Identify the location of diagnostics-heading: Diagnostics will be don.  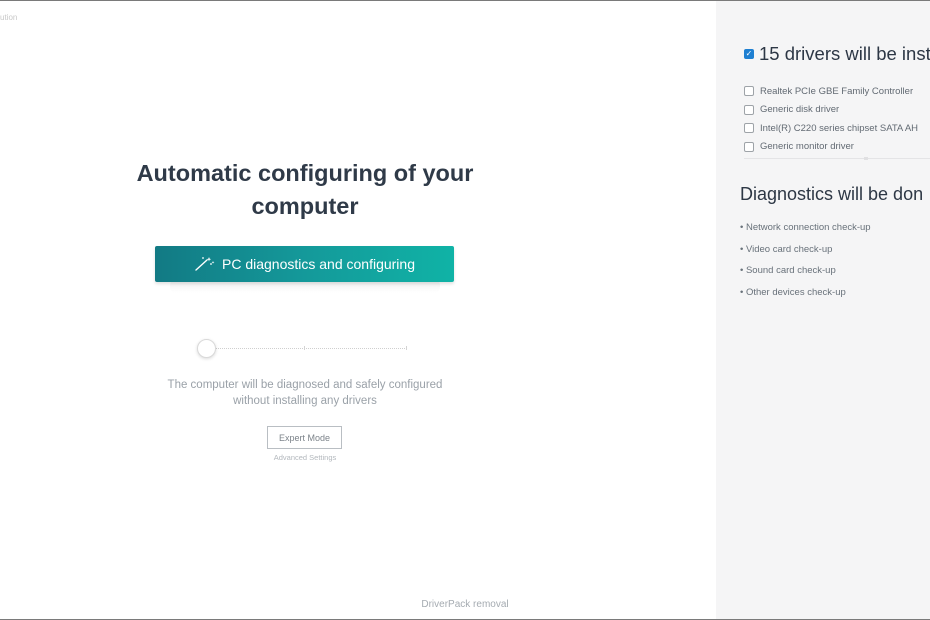
(832, 194).